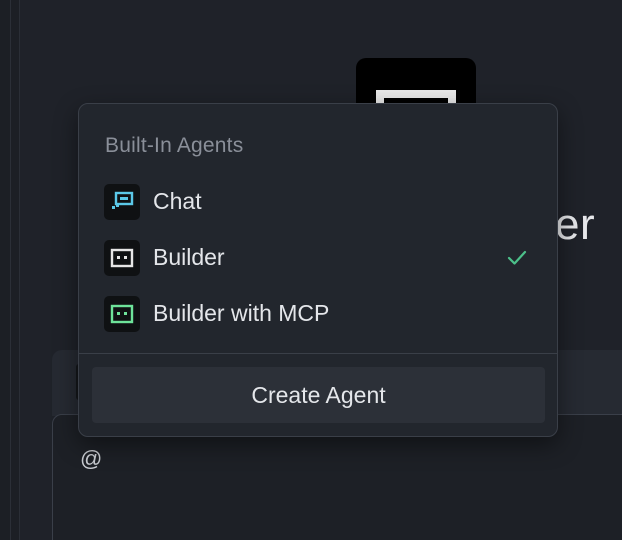 The width and height of the screenshot is (622, 540). Describe the element at coordinates (318, 395) in the screenshot. I see `create-agent-button: Create Agent` at that location.